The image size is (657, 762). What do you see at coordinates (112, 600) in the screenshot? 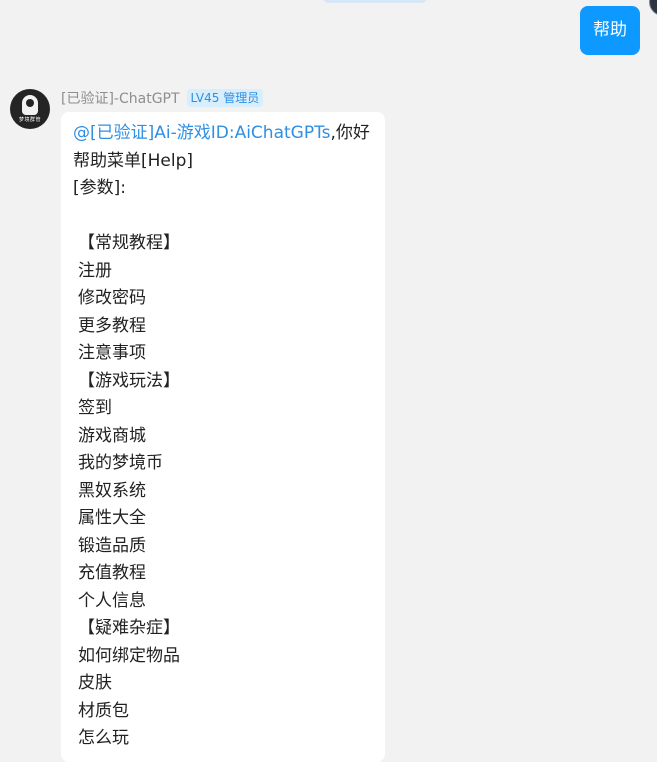
I see `menu-item: 个人信息` at bounding box center [112, 600].